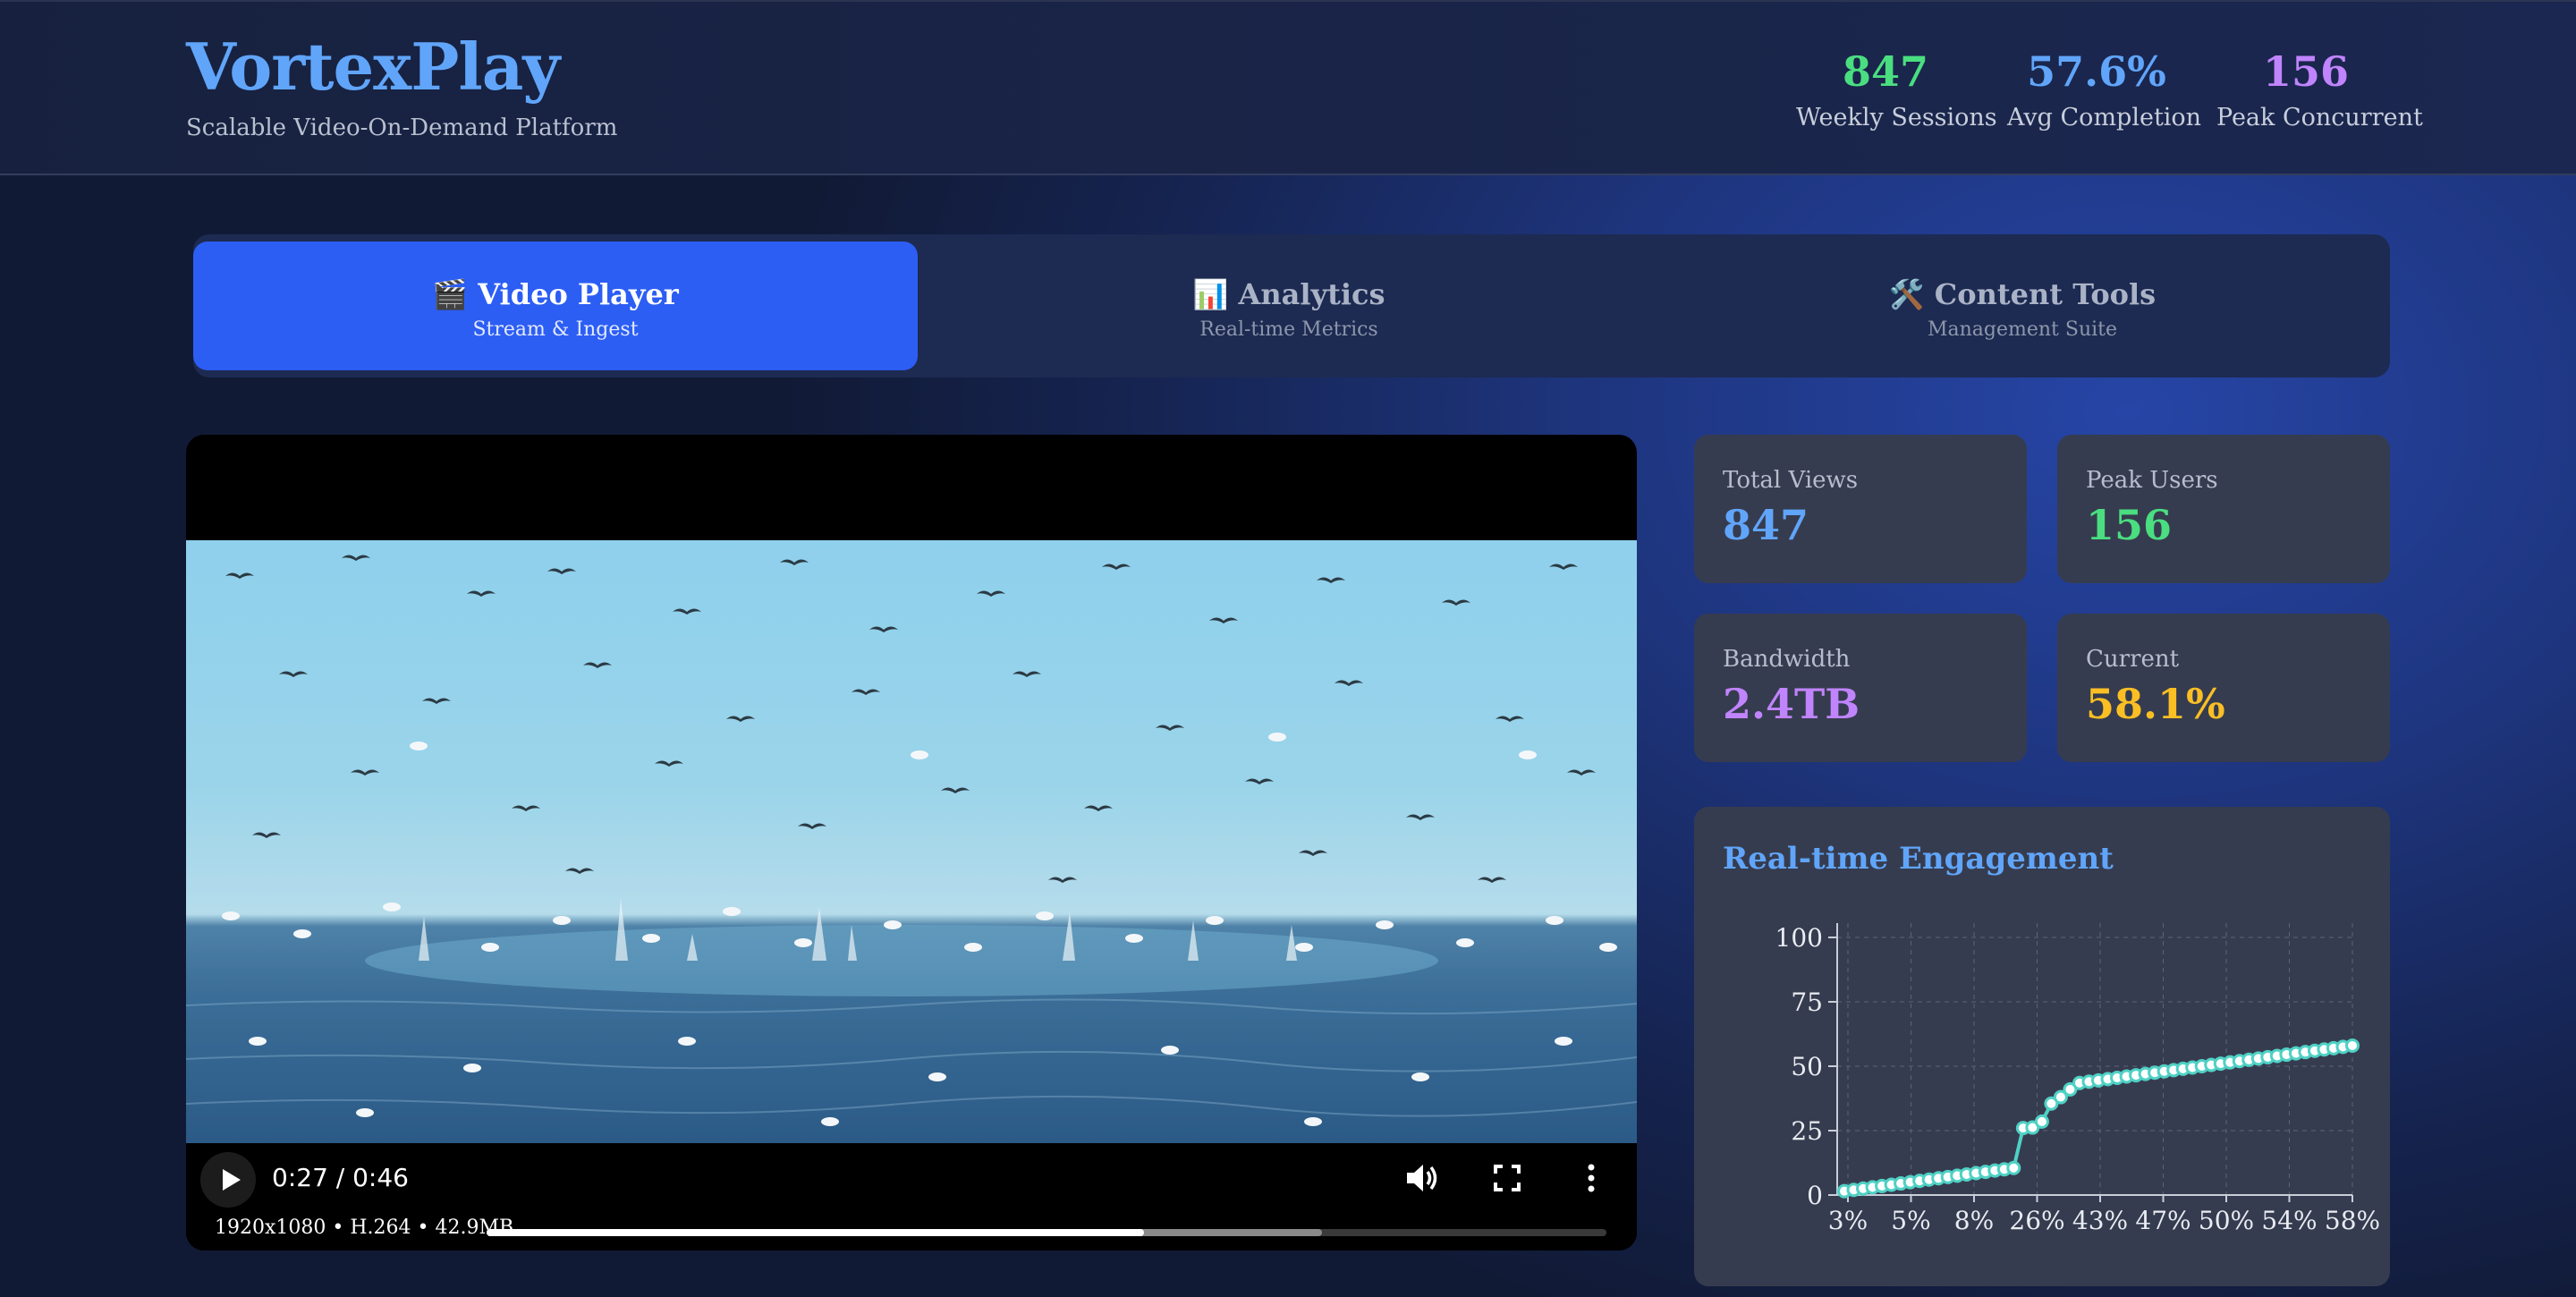 The height and width of the screenshot is (1297, 2576). I want to click on seek-bar, so click(1046, 1232).